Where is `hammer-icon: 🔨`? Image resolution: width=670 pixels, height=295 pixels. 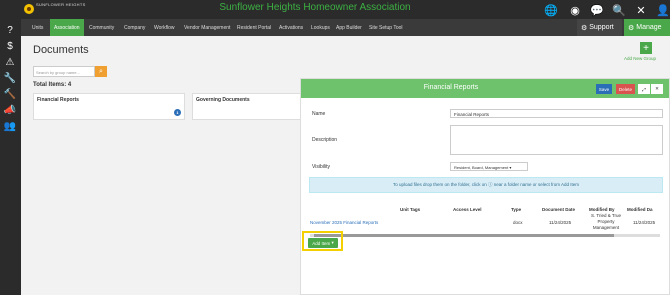
hammer-icon: 🔨 is located at coordinates (10, 94).